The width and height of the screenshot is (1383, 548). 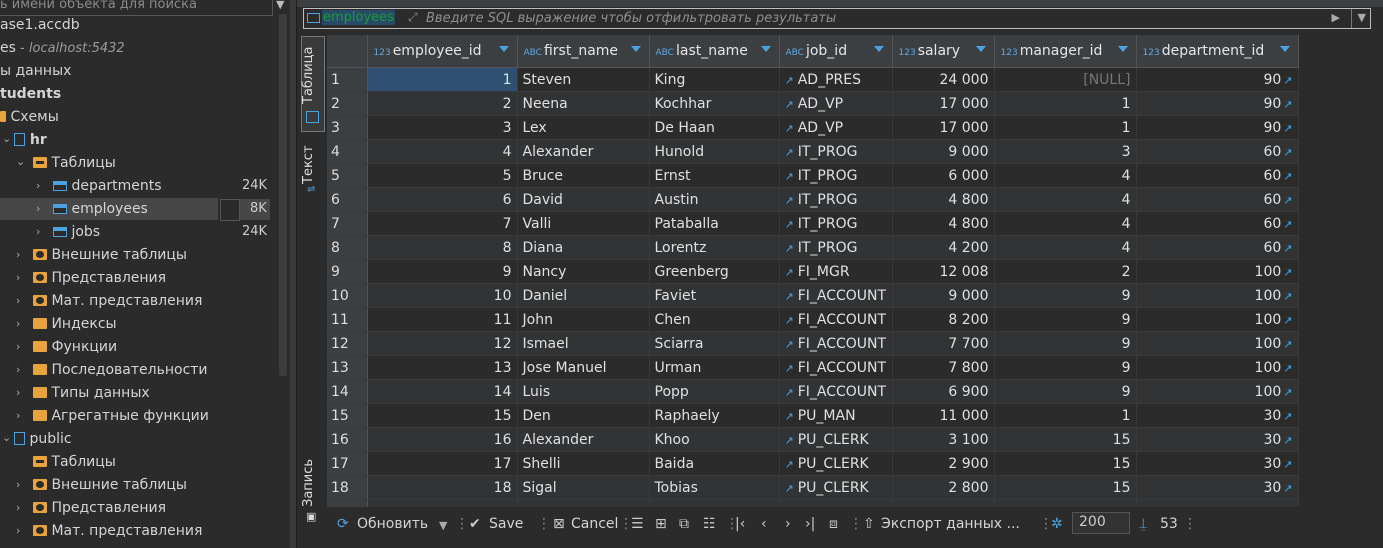 What do you see at coordinates (833, 524) in the screenshot?
I see `fetch-all-icon: ⧈` at bounding box center [833, 524].